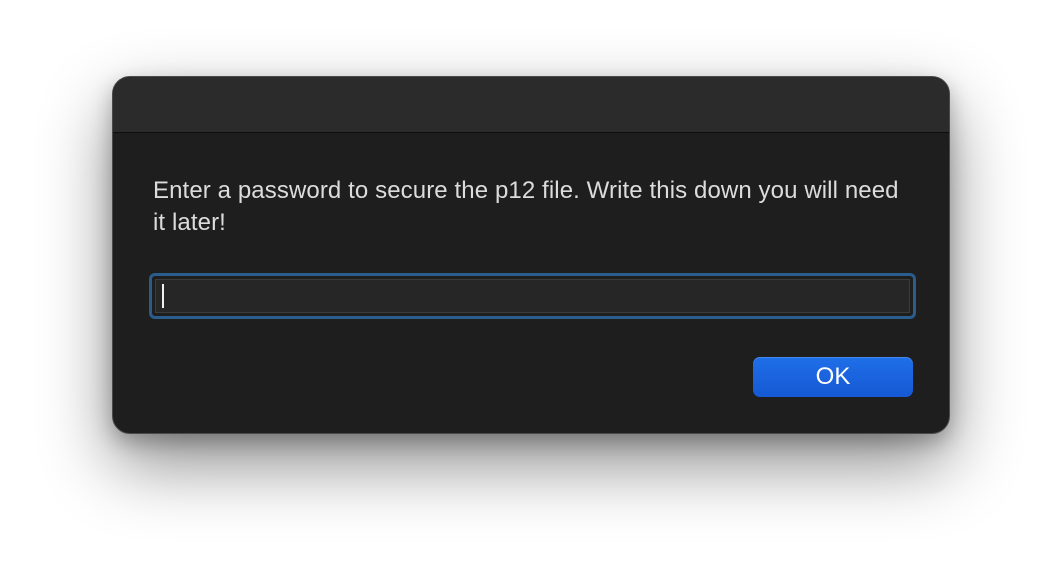 Image resolution: width=1064 pixels, height=584 pixels. I want to click on ok-button: OK, so click(833, 377).